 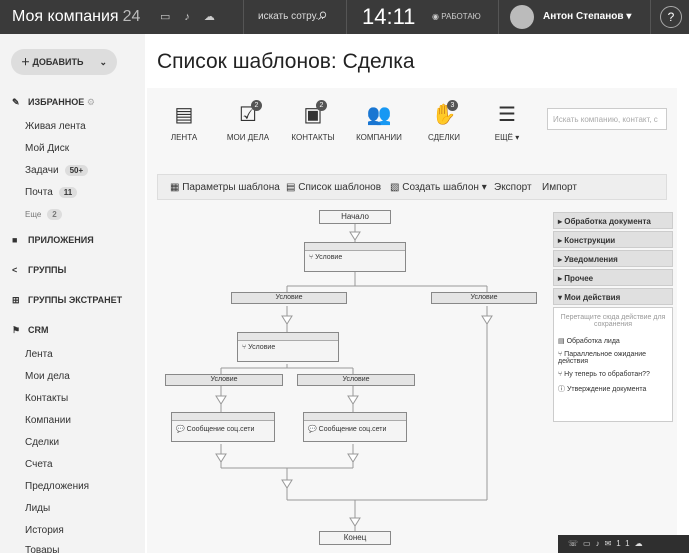 I want to click on group-notifications: ▸ Уведомления, so click(x=613, y=258).